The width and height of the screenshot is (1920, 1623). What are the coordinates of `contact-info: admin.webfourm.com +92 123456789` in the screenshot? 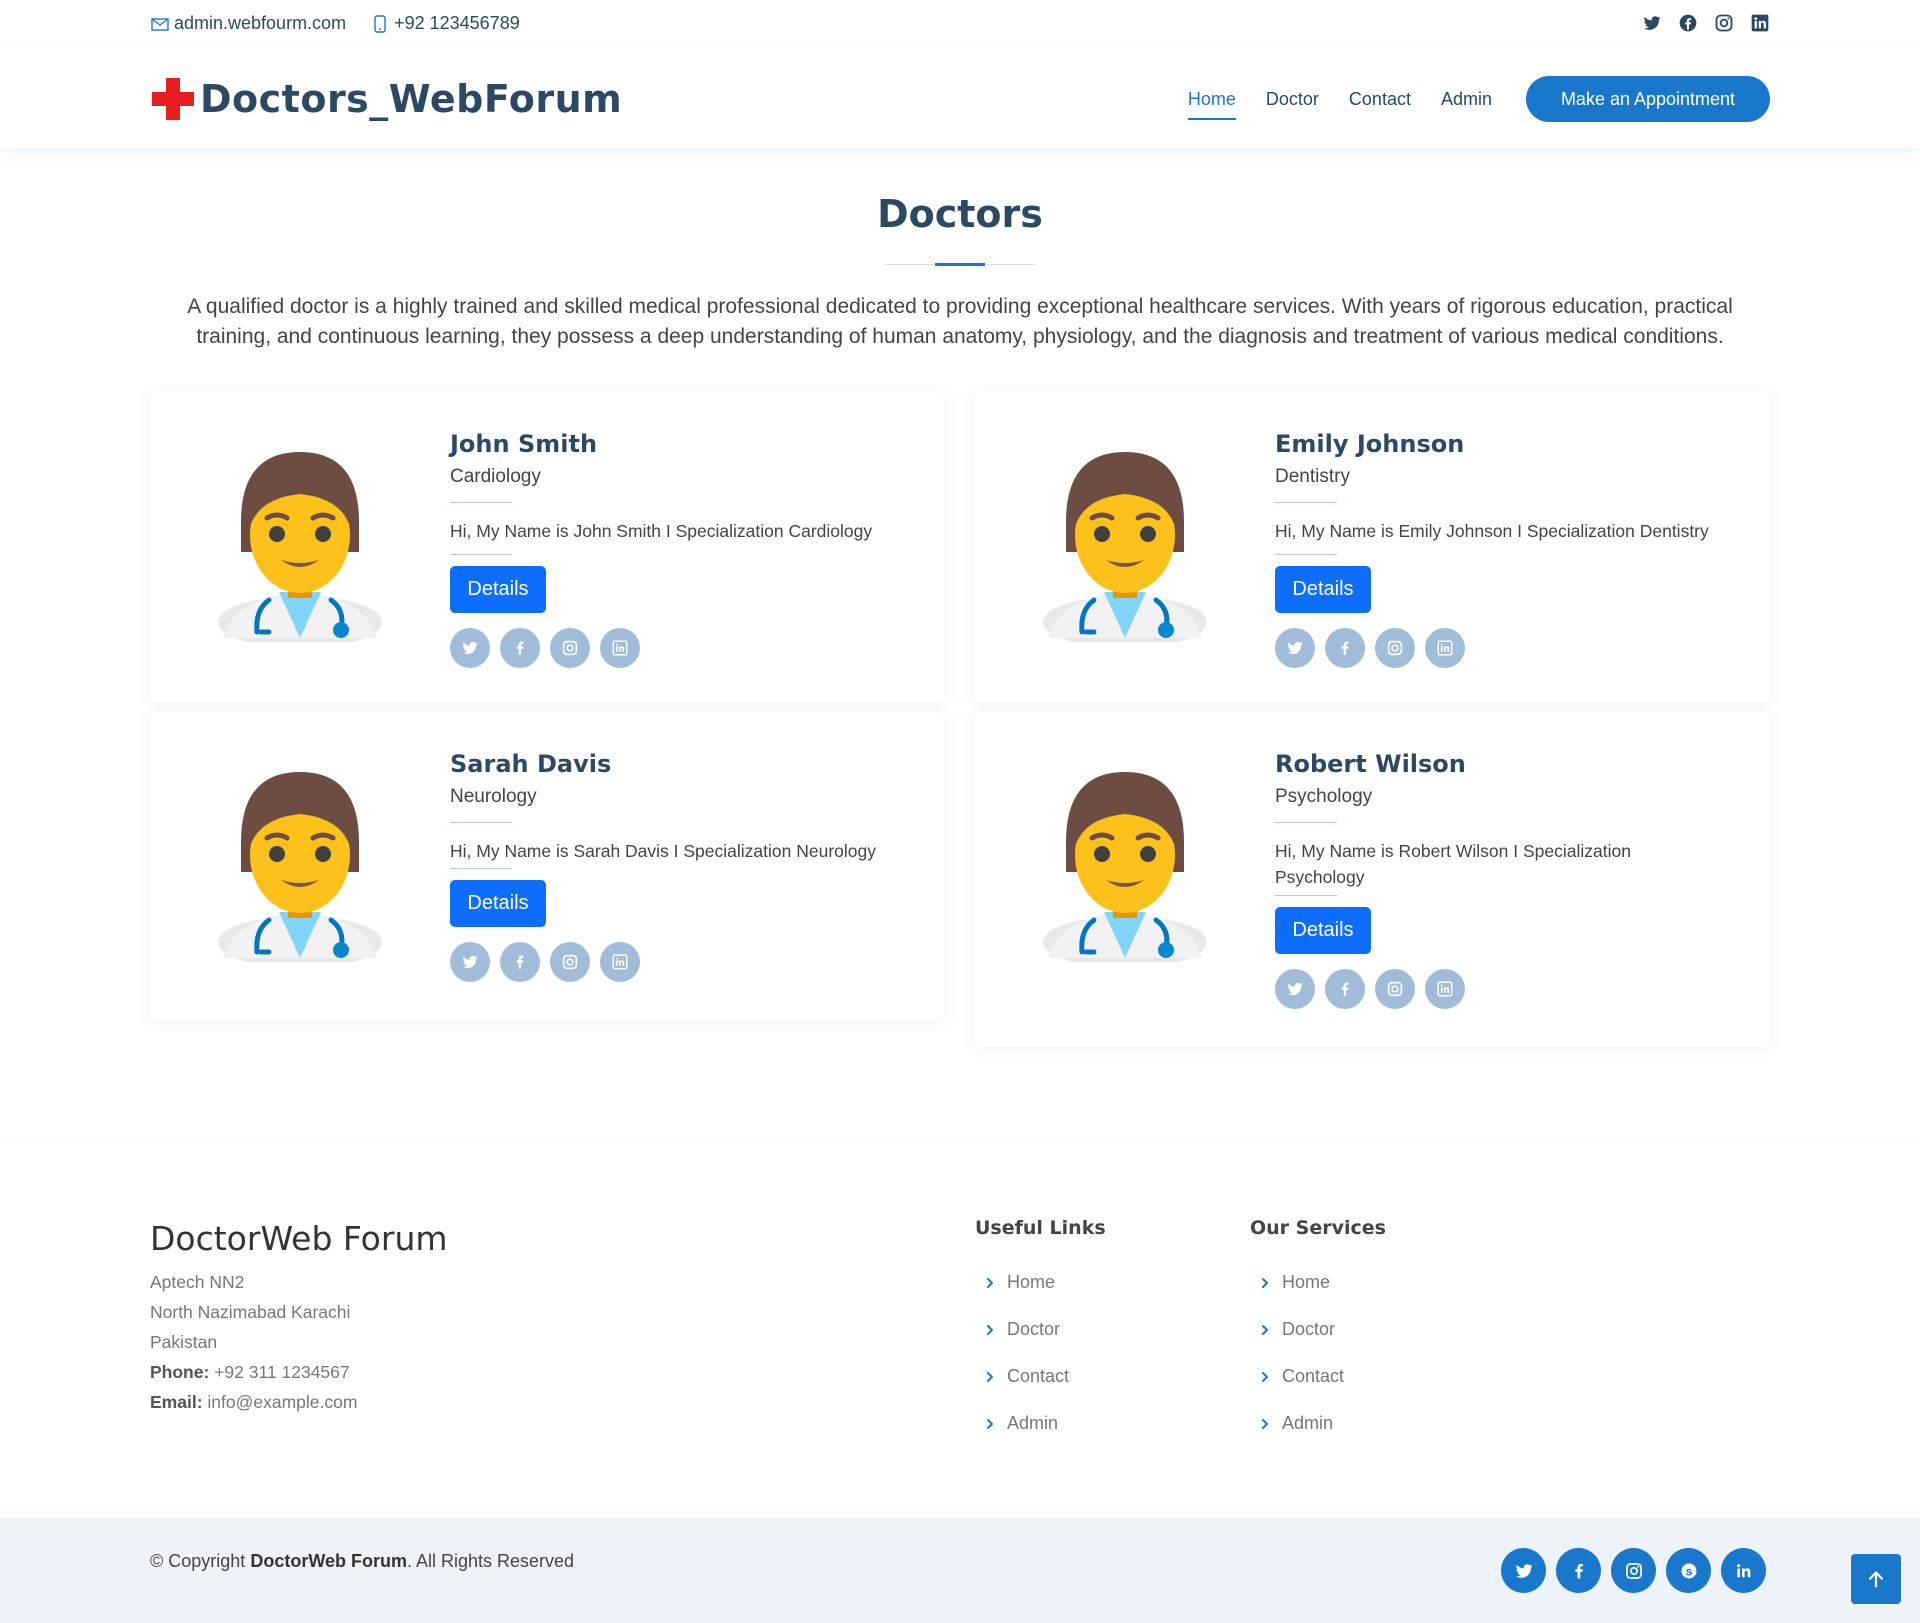 It's located at (347, 23).